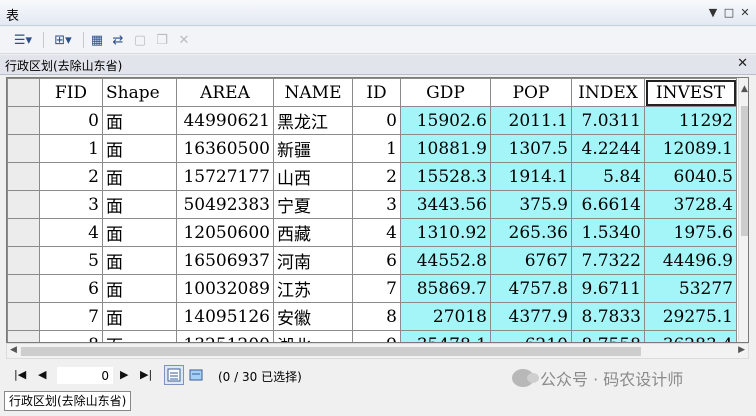 This screenshot has width=756, height=416. Describe the element at coordinates (71, 148) in the screenshot. I see `cell-fid: 1` at that location.